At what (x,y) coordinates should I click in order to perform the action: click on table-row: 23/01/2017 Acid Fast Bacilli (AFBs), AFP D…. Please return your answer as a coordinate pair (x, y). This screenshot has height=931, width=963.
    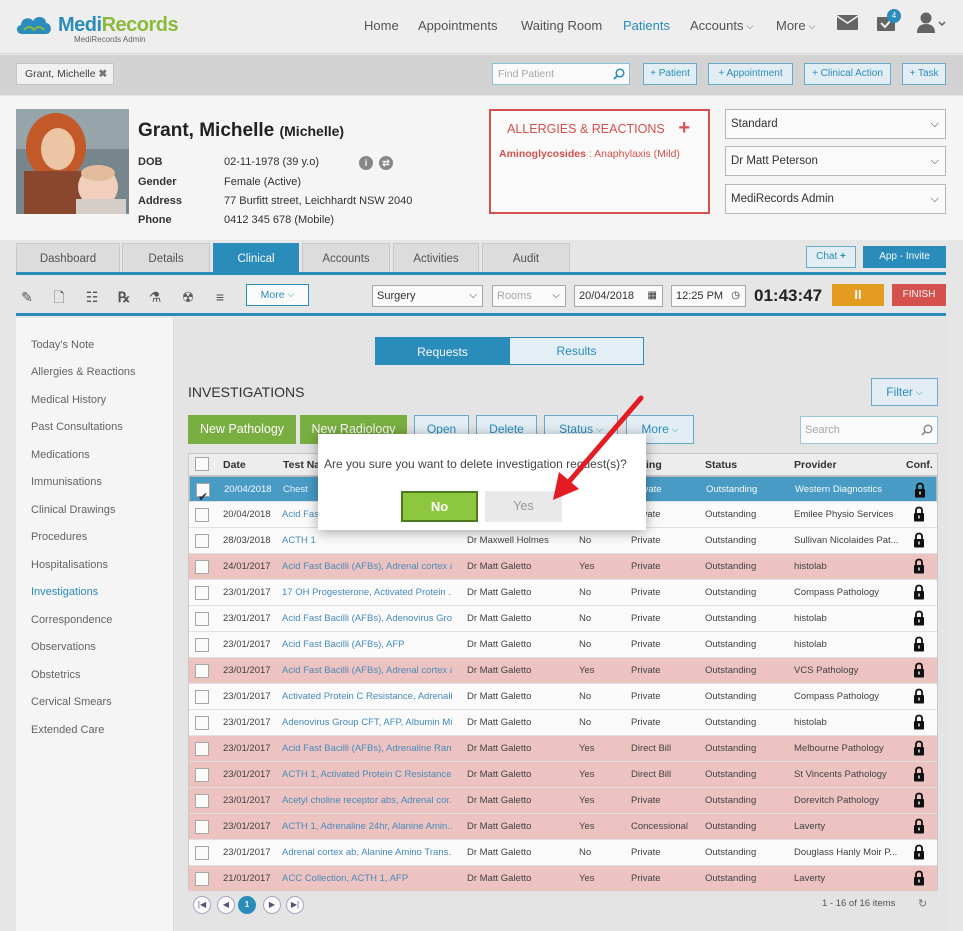
    Looking at the image, I should click on (563, 645).